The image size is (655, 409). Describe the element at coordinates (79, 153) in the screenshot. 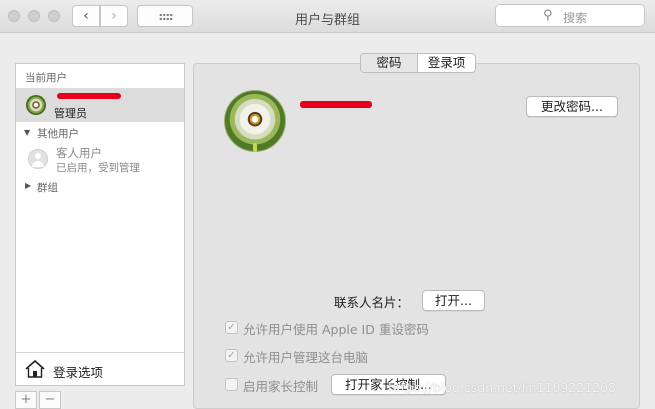

I see `guest-user-name: 客人用户` at that location.